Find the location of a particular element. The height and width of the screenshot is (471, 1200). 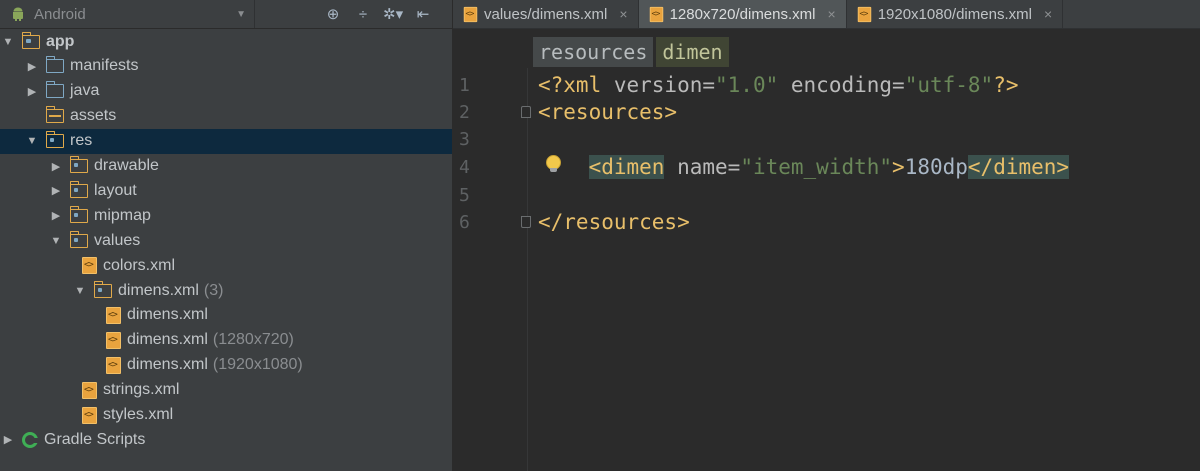

xml-decl-close: ?> is located at coordinates (1006, 85).